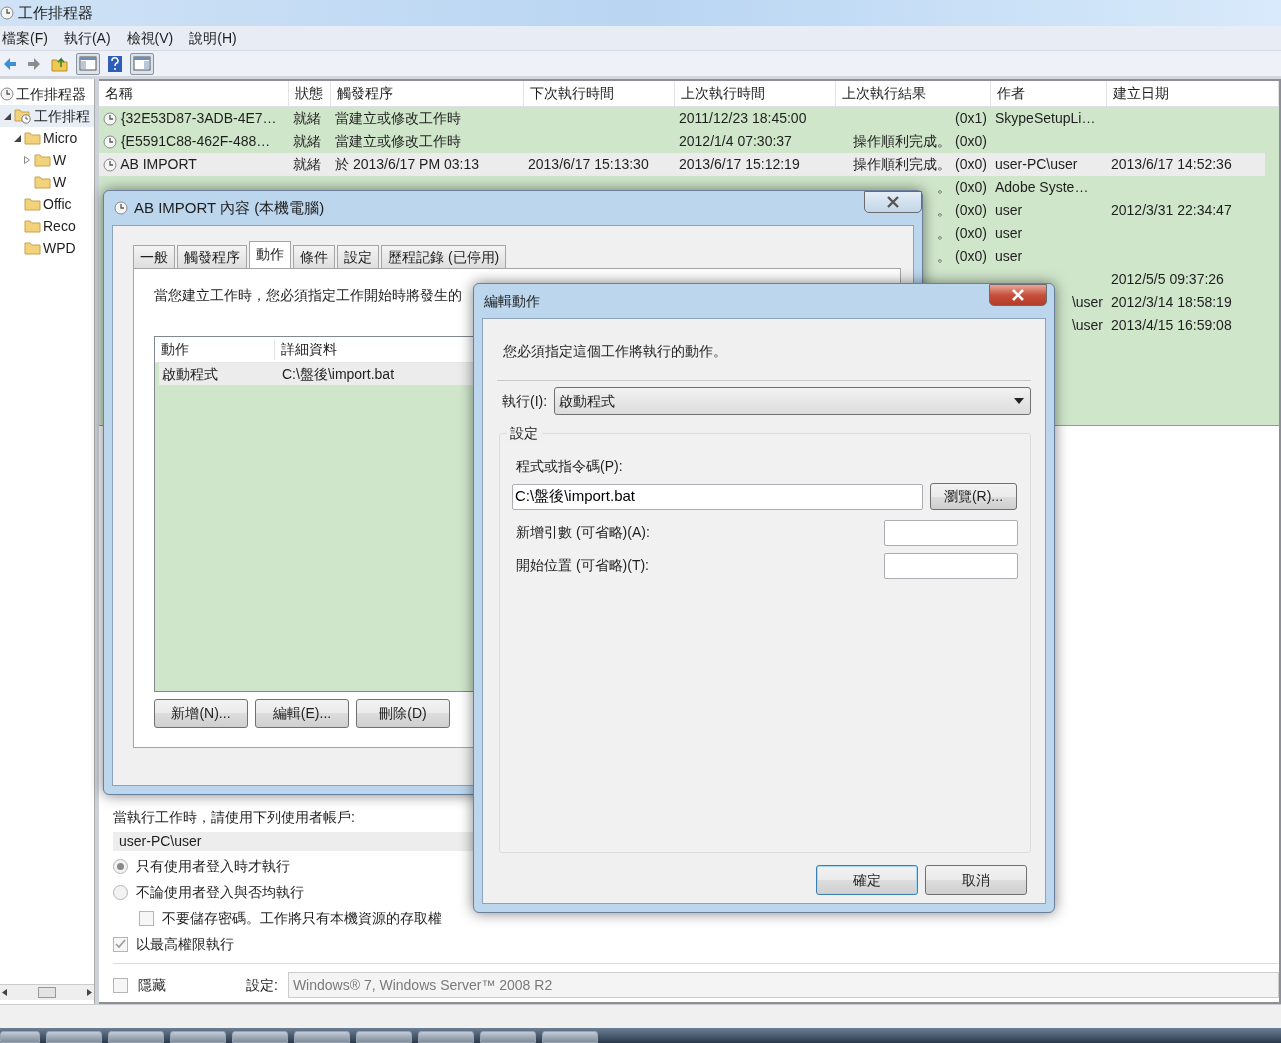 Image resolution: width=1281 pixels, height=1043 pixels. Describe the element at coordinates (792, 401) in the screenshot. I see `action-dropdown: 啟動程式` at that location.